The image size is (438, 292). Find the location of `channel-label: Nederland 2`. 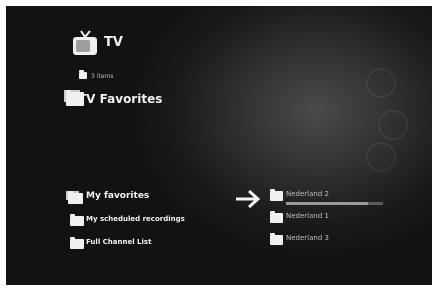

channel-label: Nederland 2 is located at coordinates (307, 194).